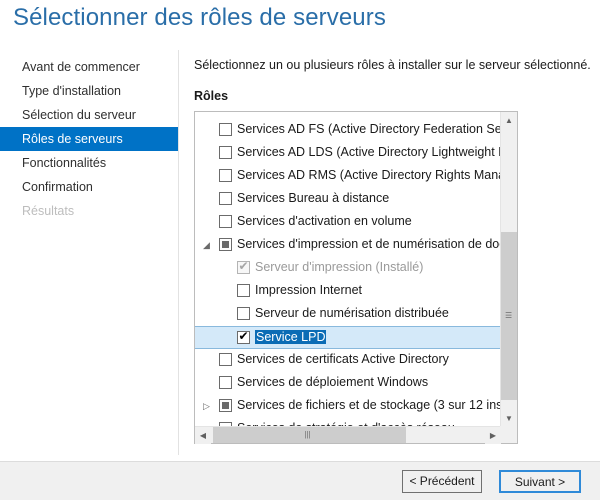 This screenshot has height=500, width=600. What do you see at coordinates (324, 221) in the screenshot?
I see `role-label: Services d'activation en volume` at bounding box center [324, 221].